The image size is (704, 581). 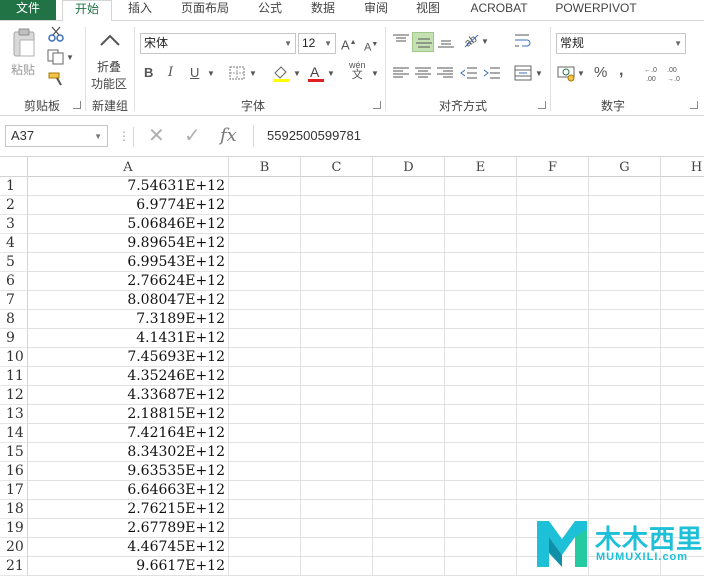 I want to click on row-header: 20, so click(x=14, y=547).